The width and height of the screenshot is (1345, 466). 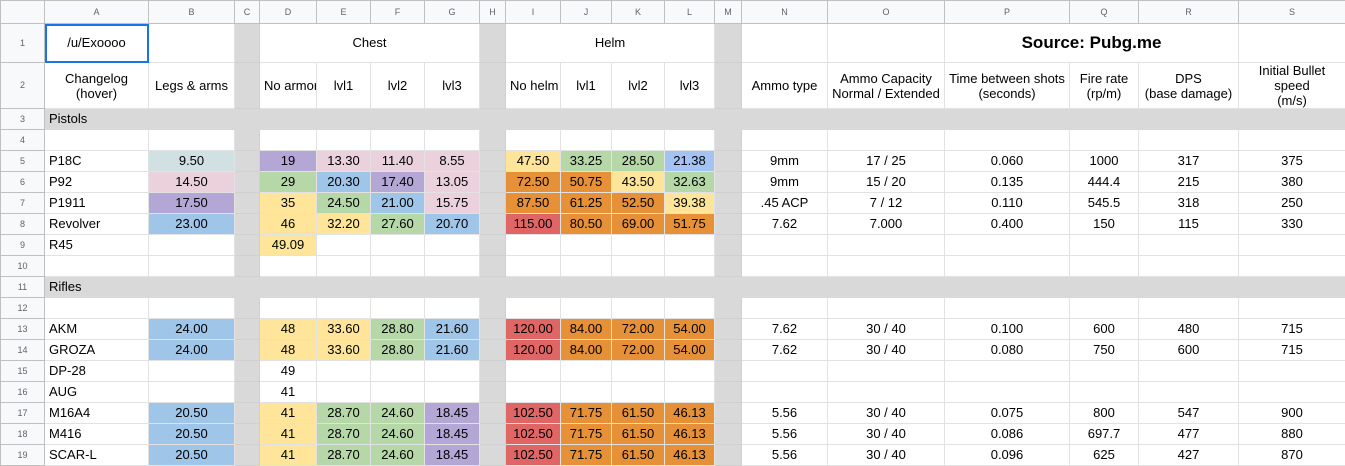 What do you see at coordinates (23, 245) in the screenshot?
I see `row-header: 9` at bounding box center [23, 245].